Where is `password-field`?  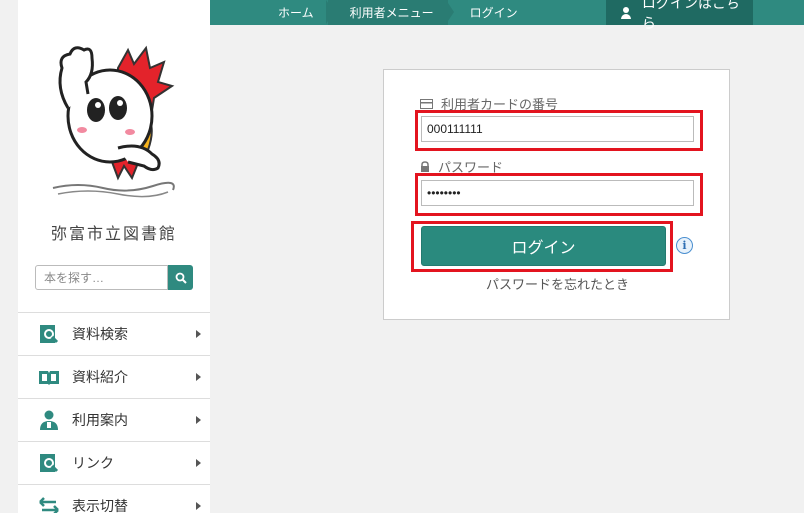
password-field is located at coordinates (557, 193).